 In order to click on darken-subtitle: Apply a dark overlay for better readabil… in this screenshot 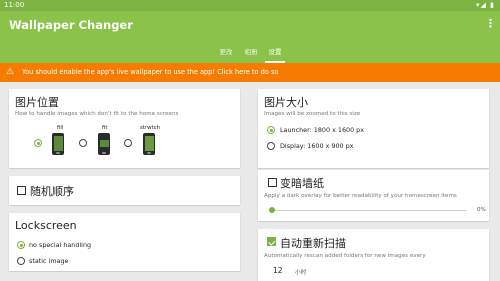, I will do `click(360, 196)`.